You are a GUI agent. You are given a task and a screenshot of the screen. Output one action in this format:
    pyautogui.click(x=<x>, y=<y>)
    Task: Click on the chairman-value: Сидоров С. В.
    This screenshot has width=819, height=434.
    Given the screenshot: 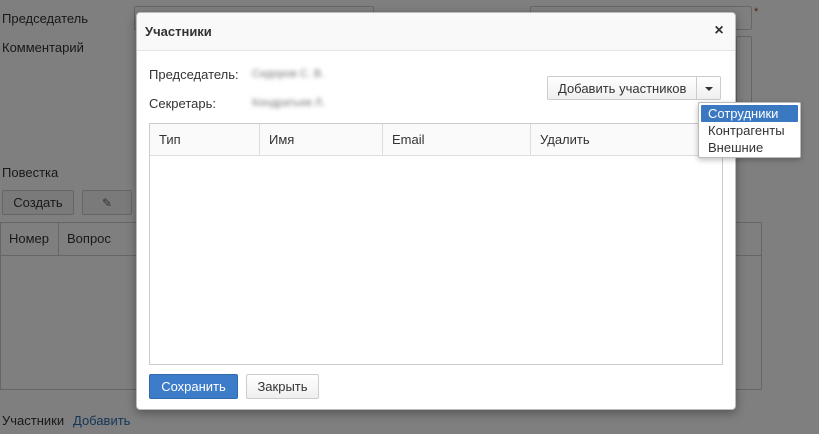 What is the action you would take?
    pyautogui.click(x=288, y=74)
    